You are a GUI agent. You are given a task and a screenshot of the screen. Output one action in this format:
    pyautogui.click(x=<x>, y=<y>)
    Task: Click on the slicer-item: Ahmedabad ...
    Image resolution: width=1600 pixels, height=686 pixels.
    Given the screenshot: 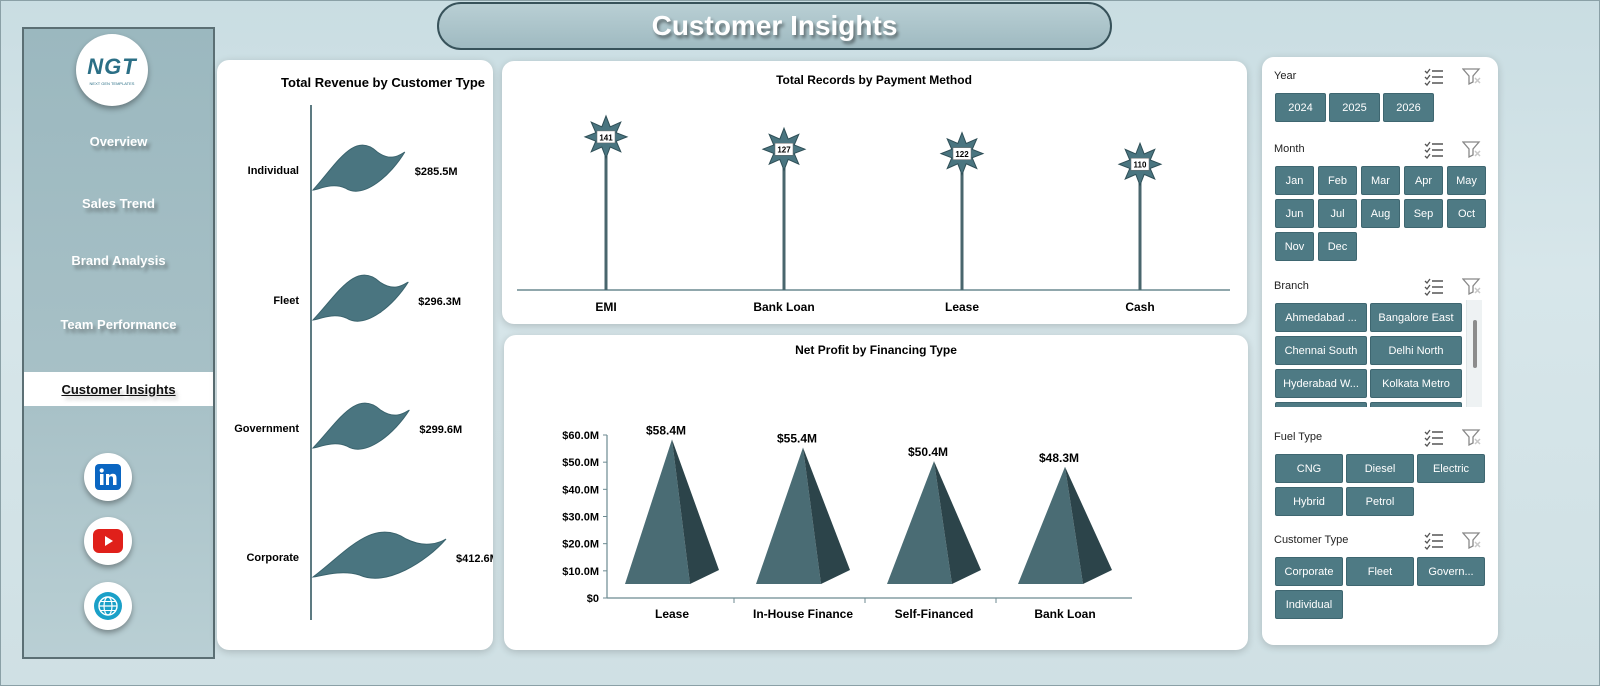 What is the action you would take?
    pyautogui.click(x=1321, y=317)
    